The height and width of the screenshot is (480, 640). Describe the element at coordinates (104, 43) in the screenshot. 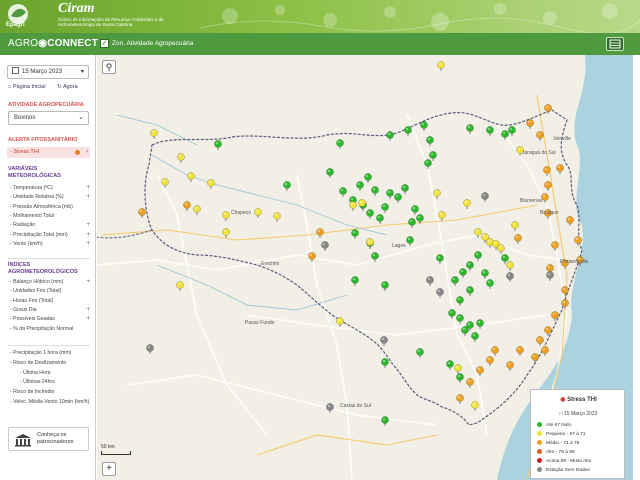

I see `zon-layer-checkbox: ✓` at that location.